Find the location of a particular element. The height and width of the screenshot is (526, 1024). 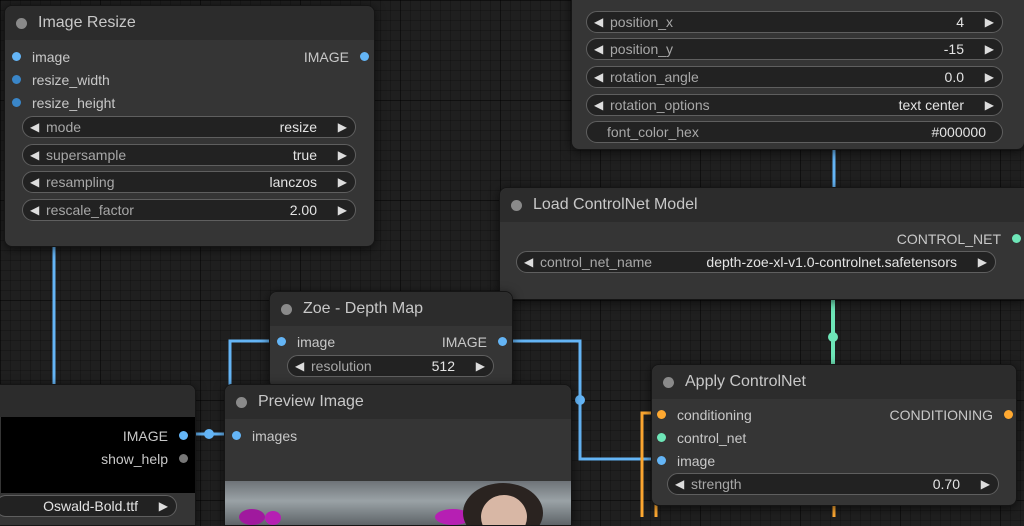

input-slot-control-net: control_net is located at coordinates (701, 438).